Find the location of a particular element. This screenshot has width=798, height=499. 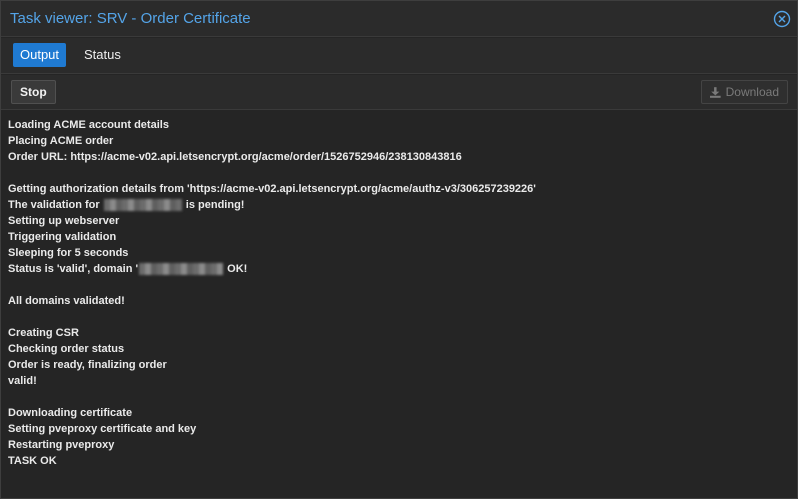

log-line: TASK OK is located at coordinates (32, 461).